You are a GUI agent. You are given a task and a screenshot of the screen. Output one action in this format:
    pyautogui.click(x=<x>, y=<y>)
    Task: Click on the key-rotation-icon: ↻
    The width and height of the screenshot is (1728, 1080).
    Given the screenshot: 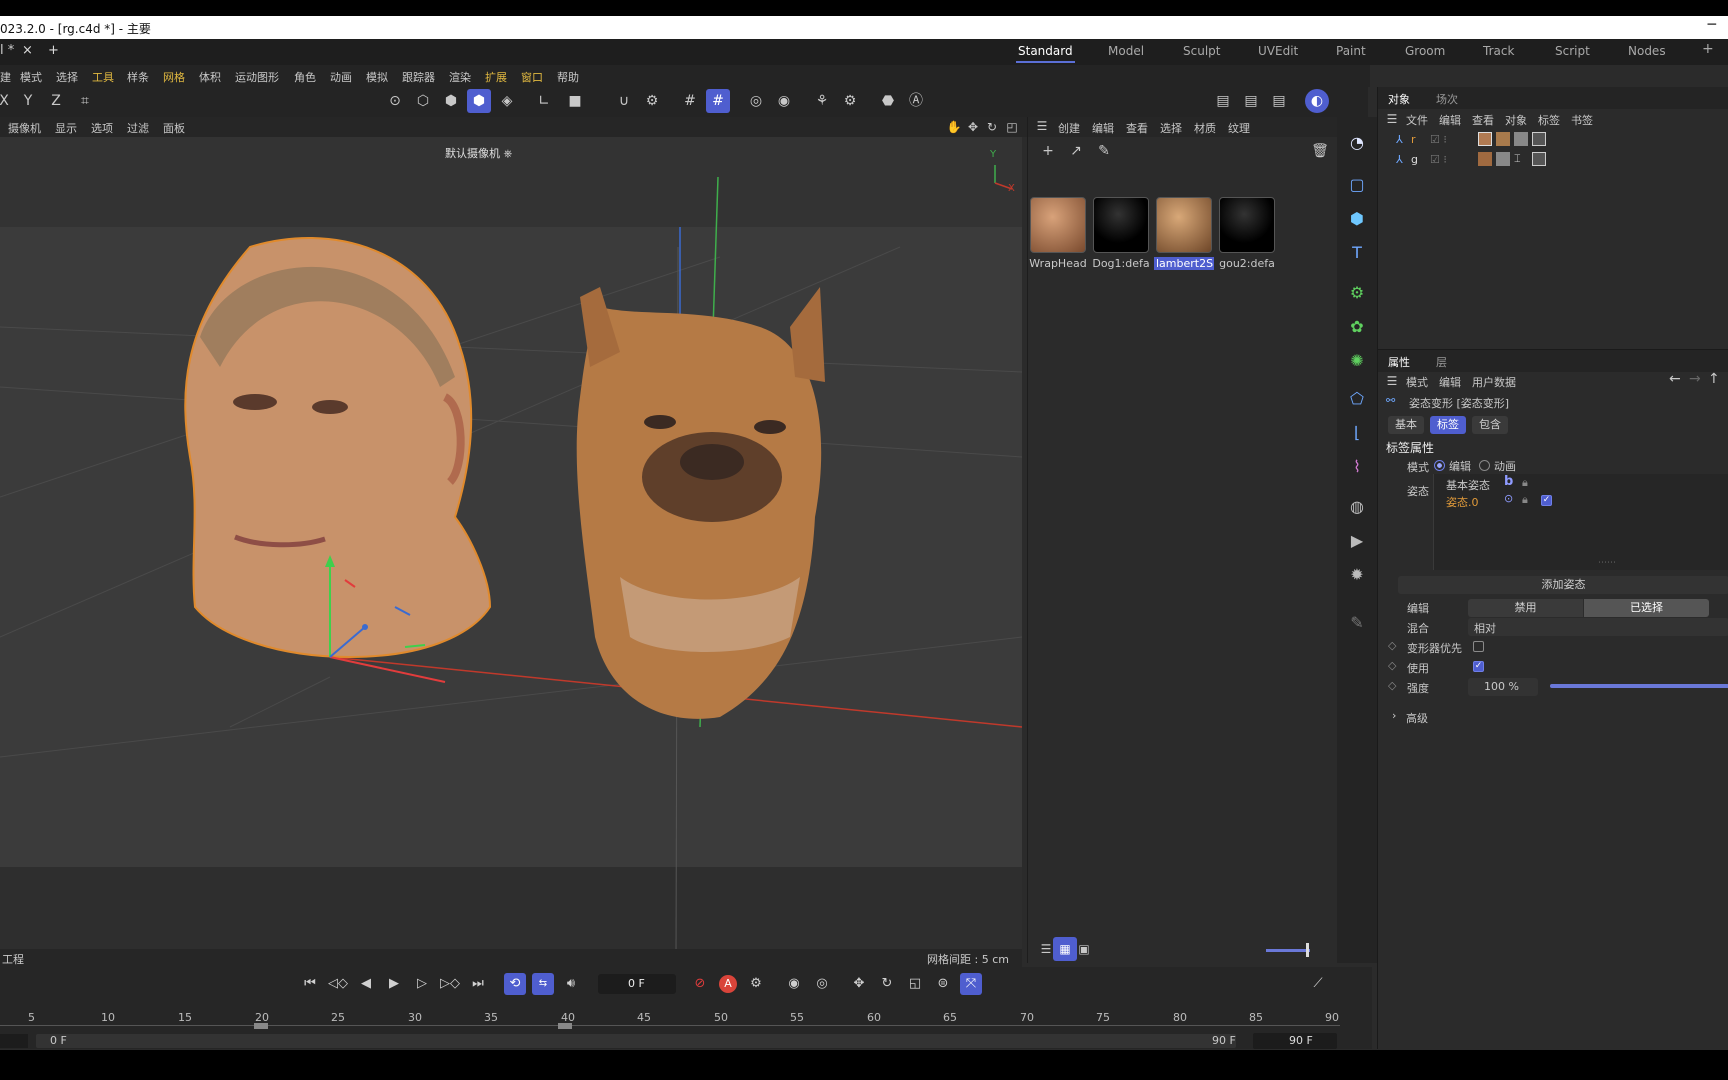 What is the action you would take?
    pyautogui.click(x=887, y=984)
    